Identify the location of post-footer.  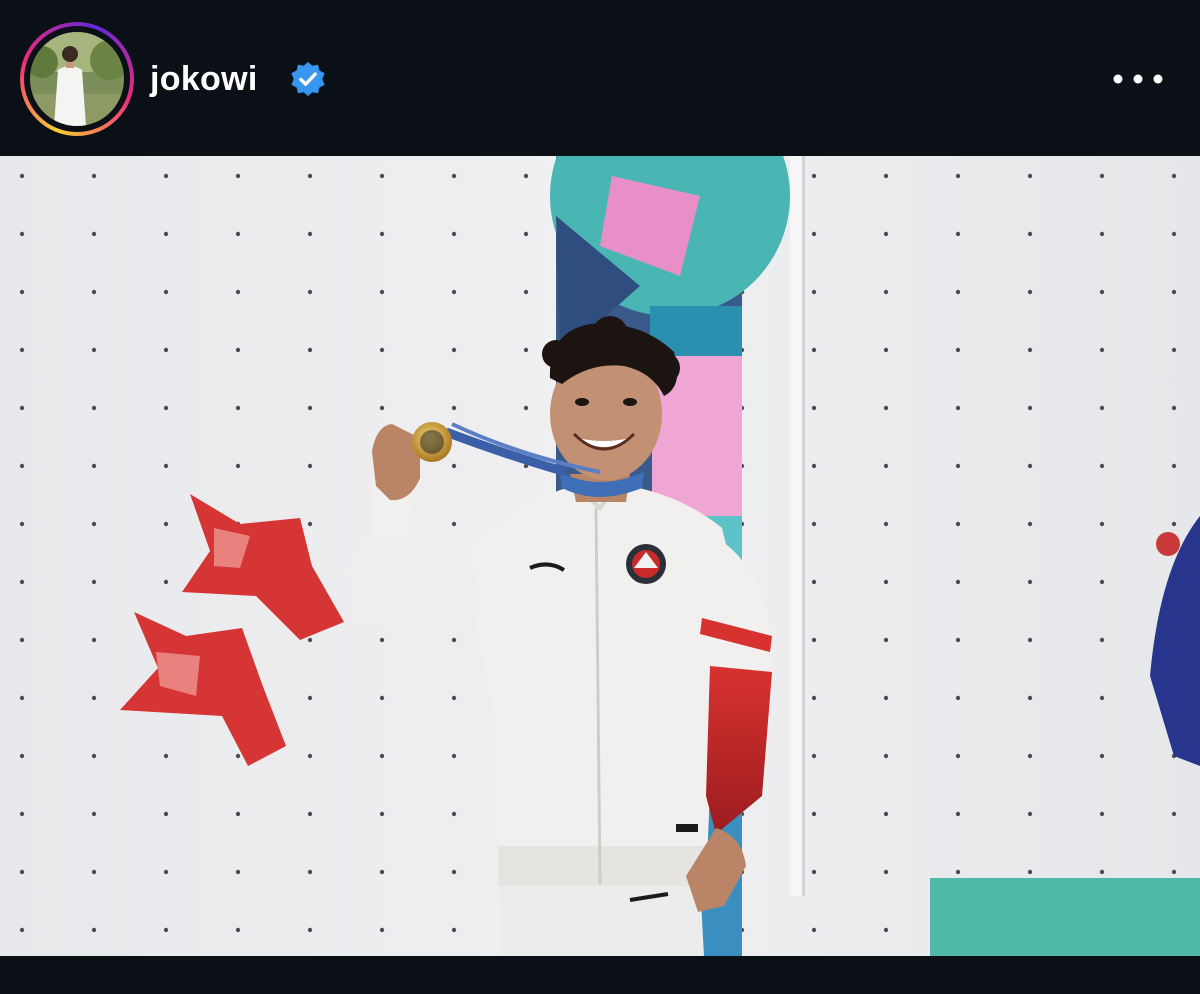
(600, 975).